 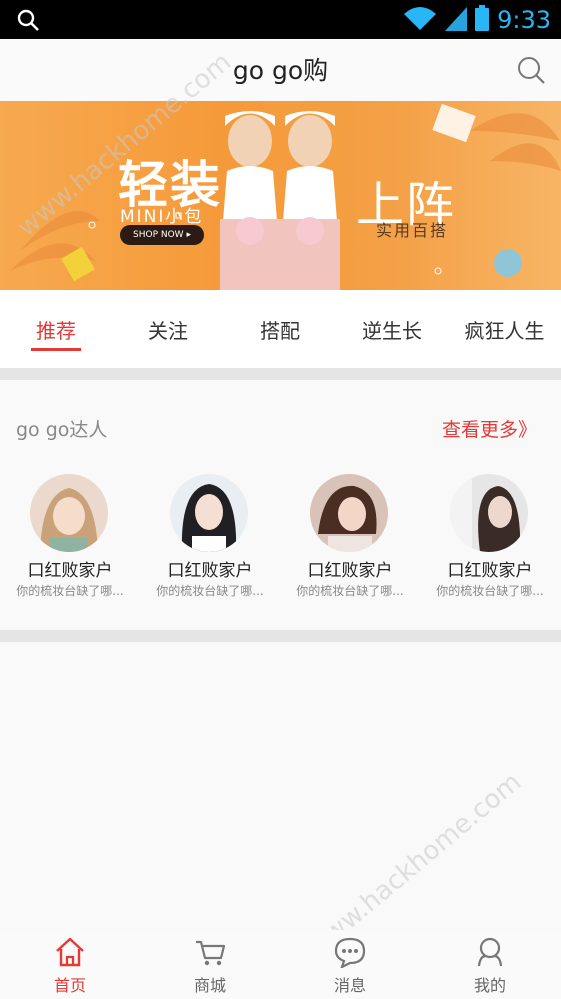 What do you see at coordinates (489, 428) in the screenshot?
I see `see-more-link: 查看更多》` at bounding box center [489, 428].